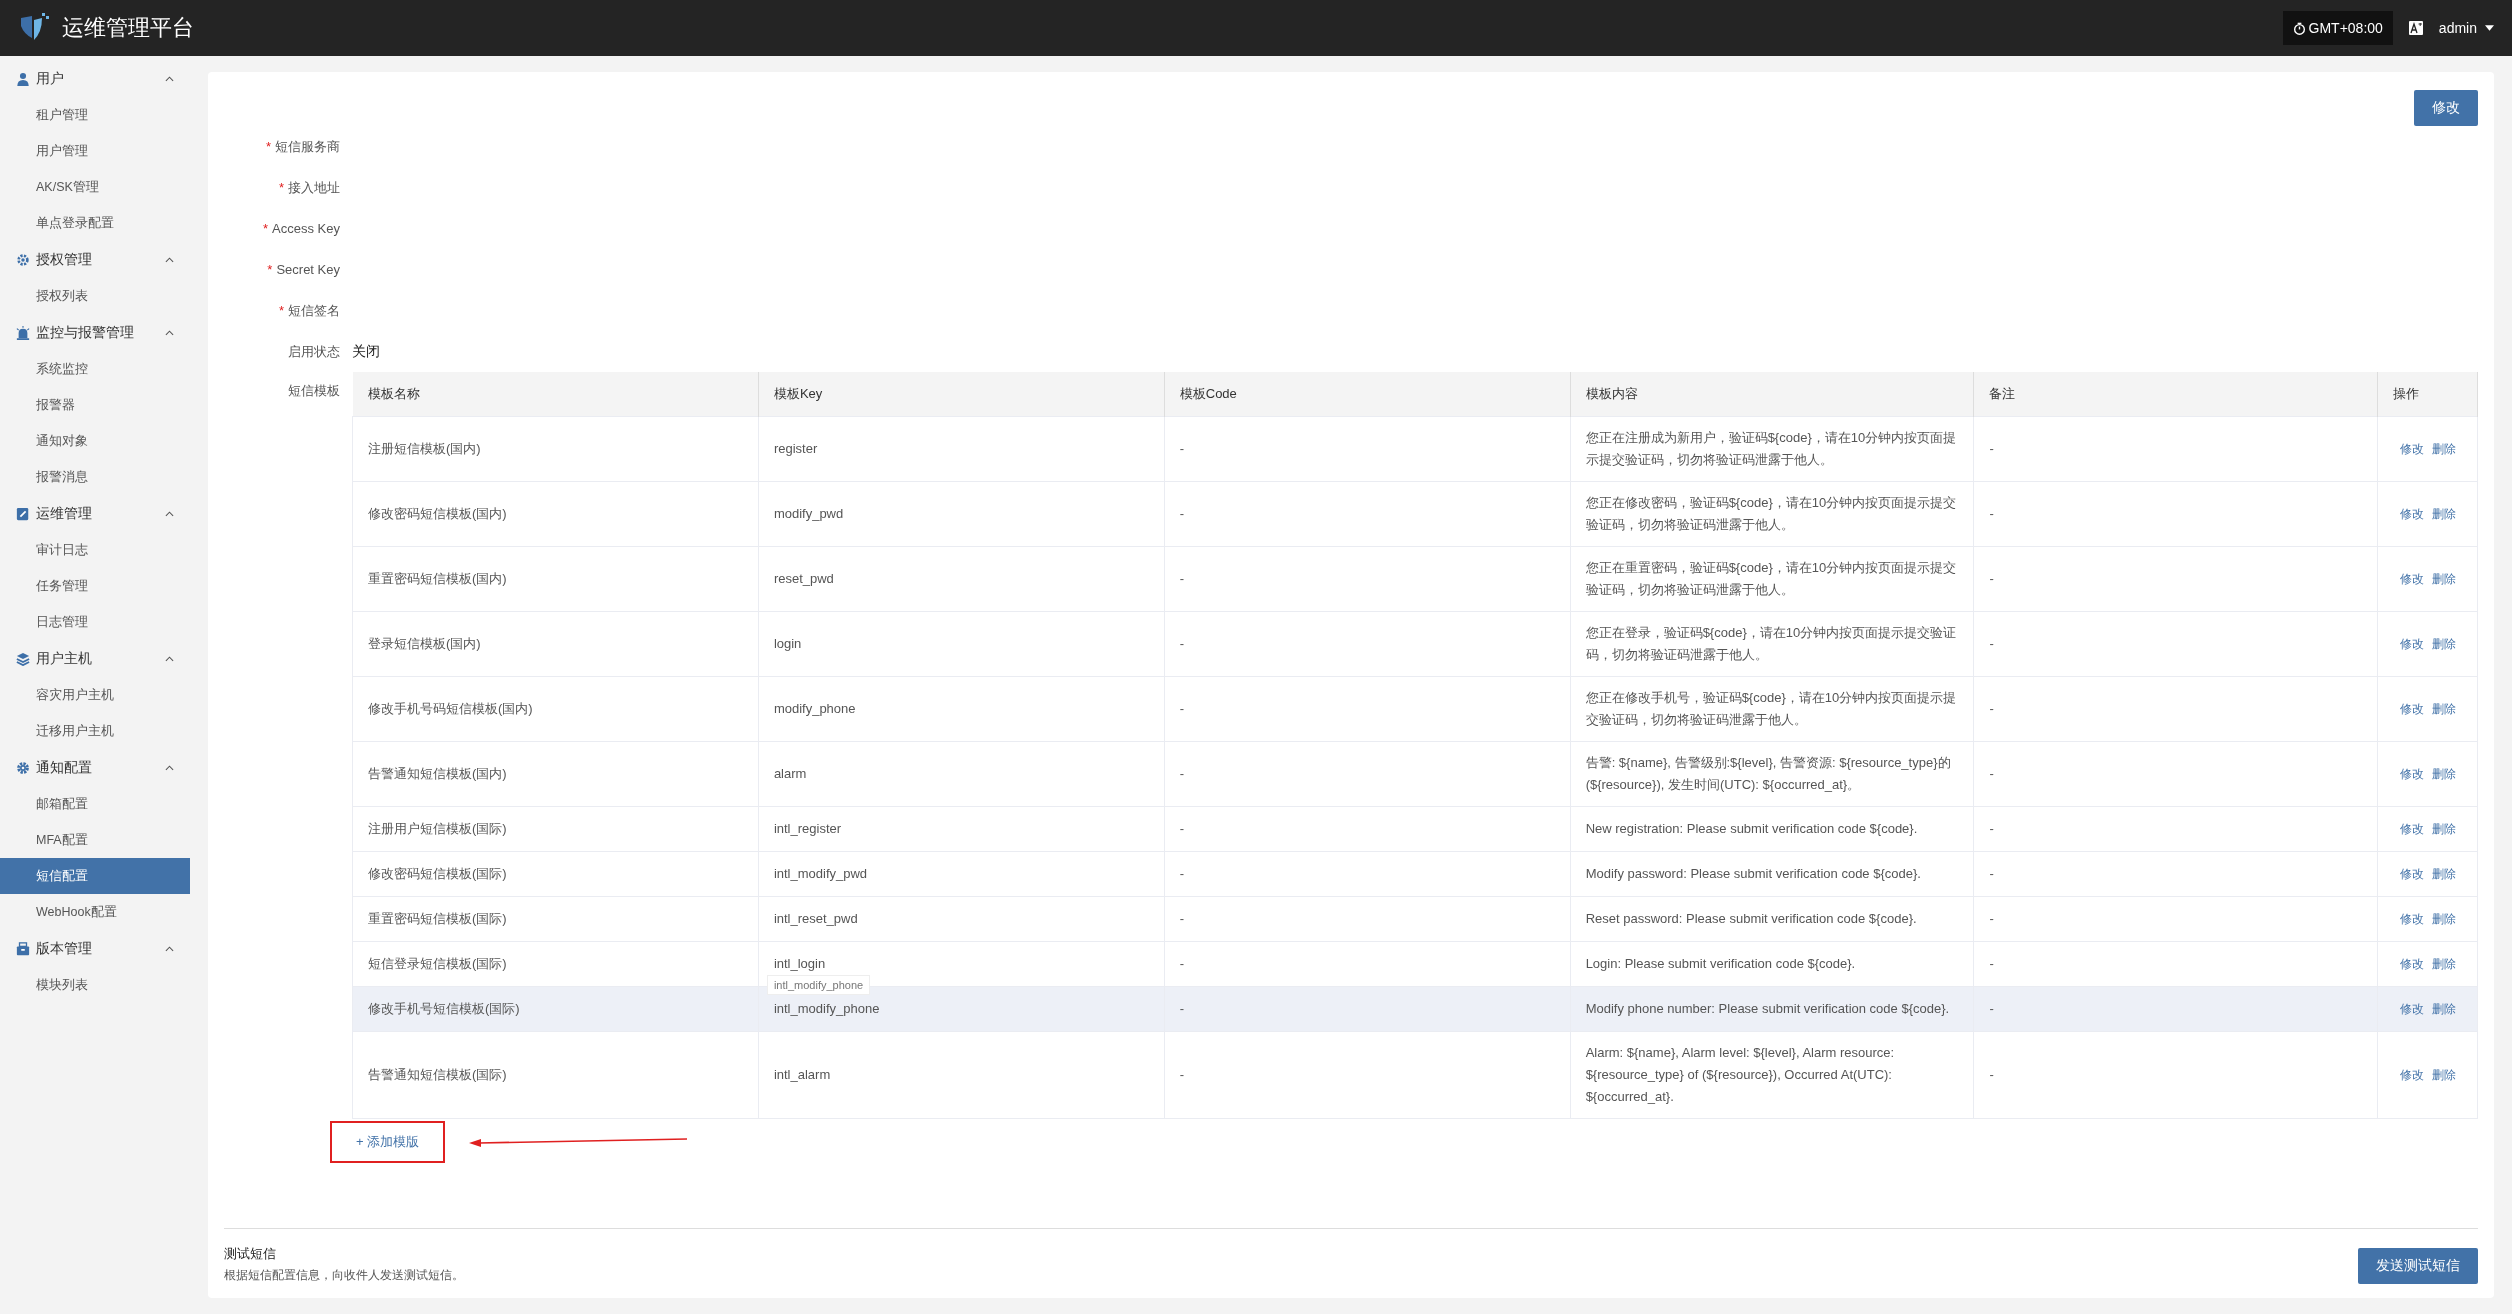 This screenshot has height=1314, width=2512. What do you see at coordinates (95, 405) in the screenshot?
I see `sidebar-item: 报警器` at bounding box center [95, 405].